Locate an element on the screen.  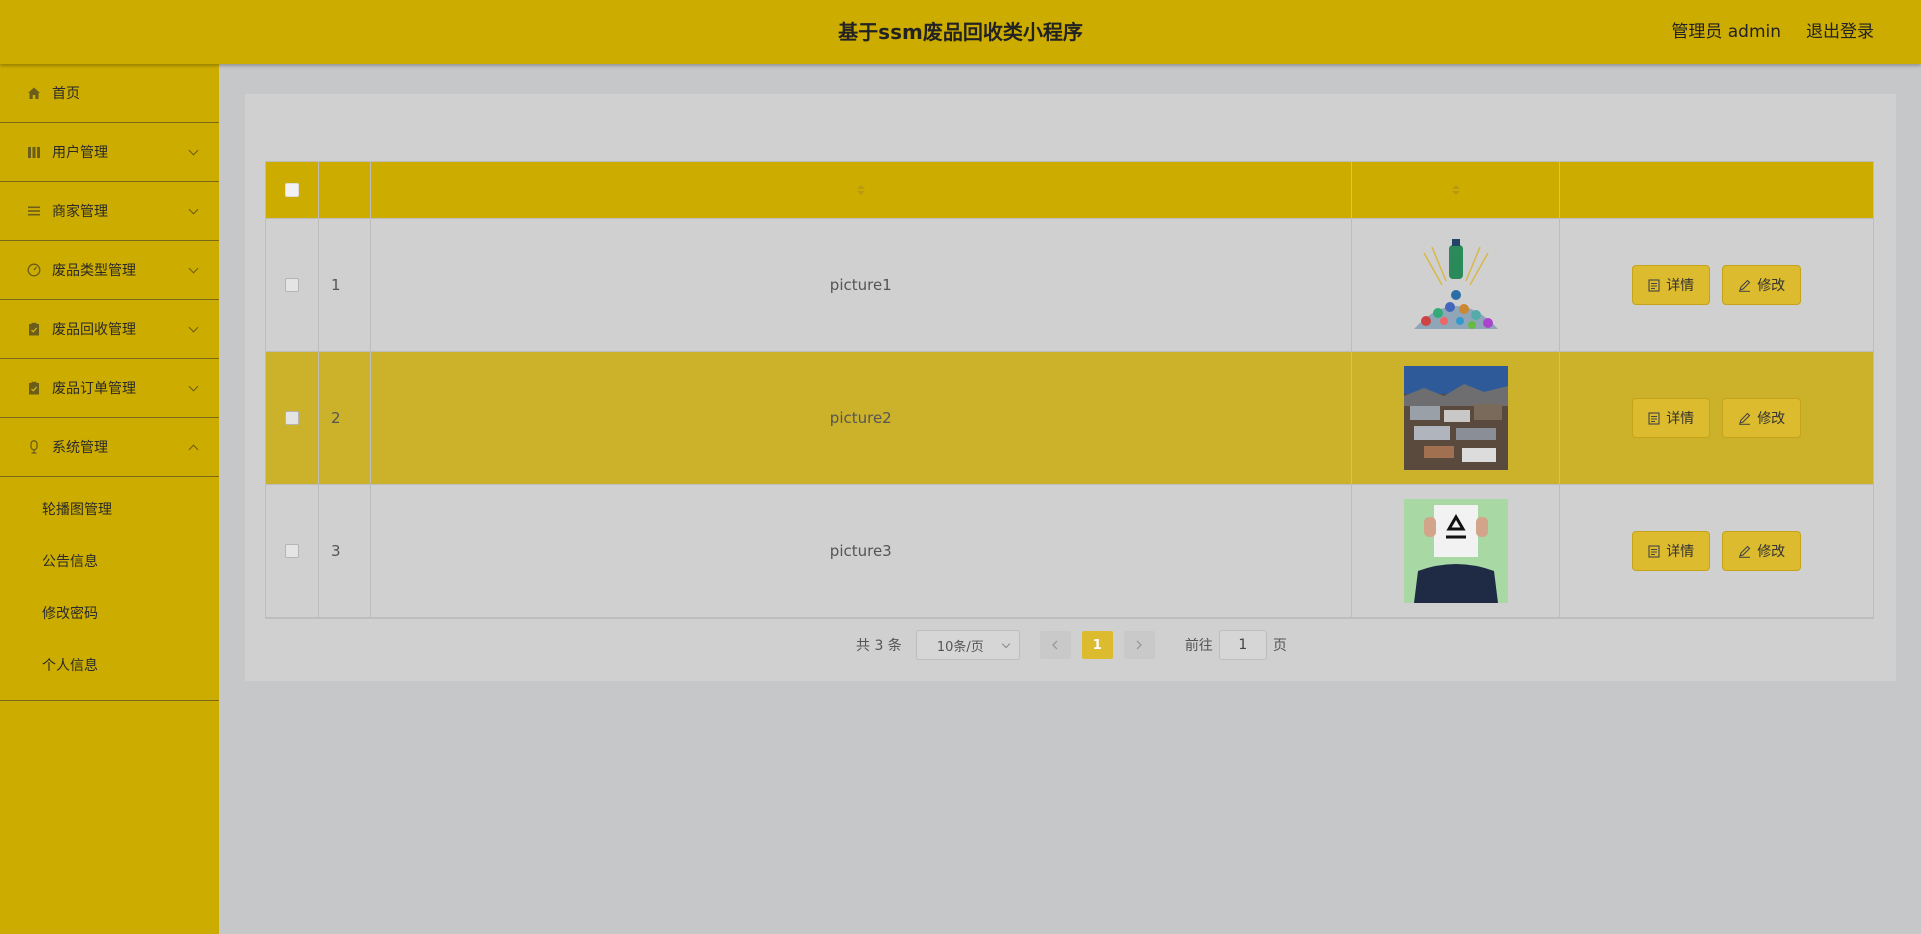
next-page-button is located at coordinates (1139, 645).